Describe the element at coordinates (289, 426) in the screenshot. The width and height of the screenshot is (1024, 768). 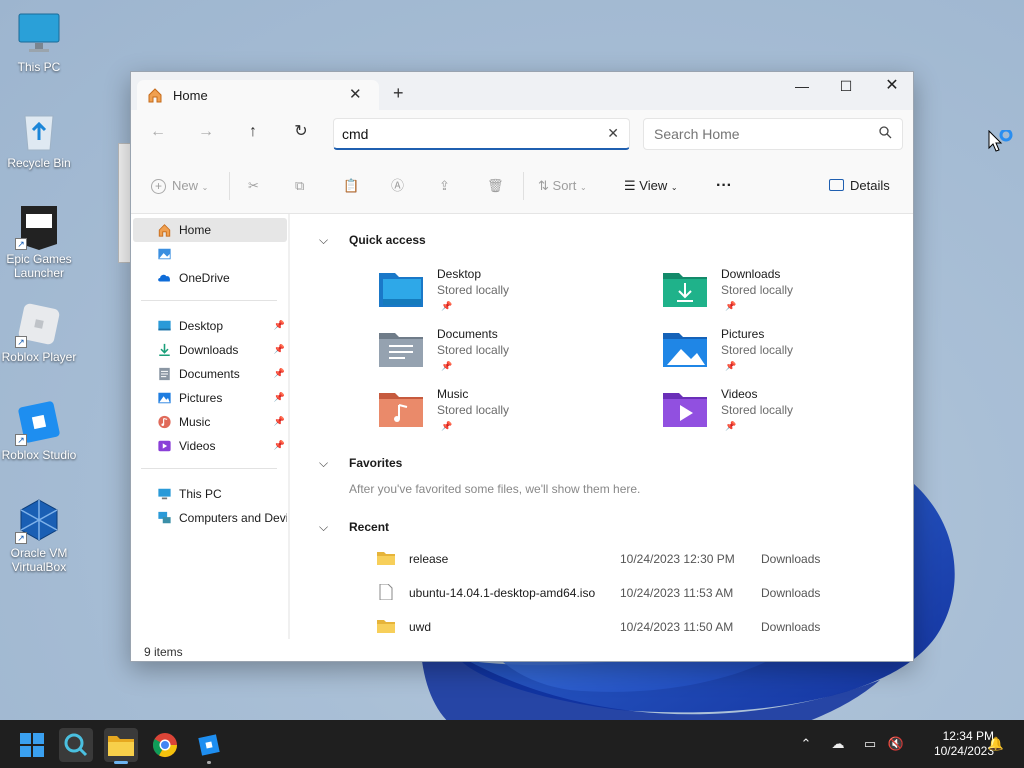
I see `navigation-pane-scrollbar` at that location.